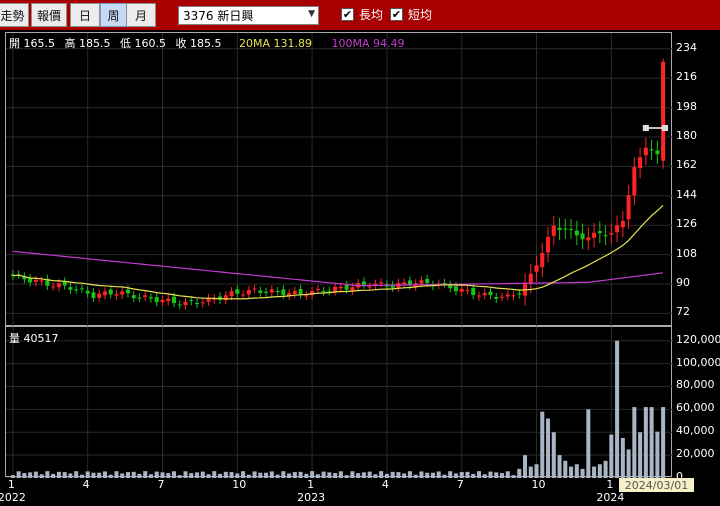  I want to click on tab-trend: 走勢, so click(14, 15).